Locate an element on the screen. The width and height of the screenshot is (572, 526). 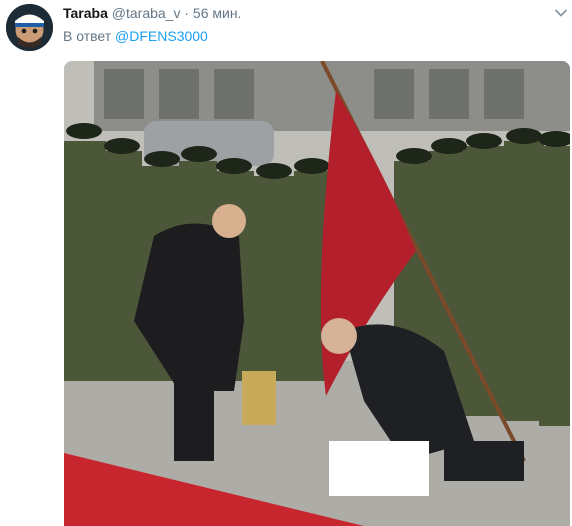
tweet-header: Taraba @taraba_v · 56 мин. is located at coordinates (312, 13).